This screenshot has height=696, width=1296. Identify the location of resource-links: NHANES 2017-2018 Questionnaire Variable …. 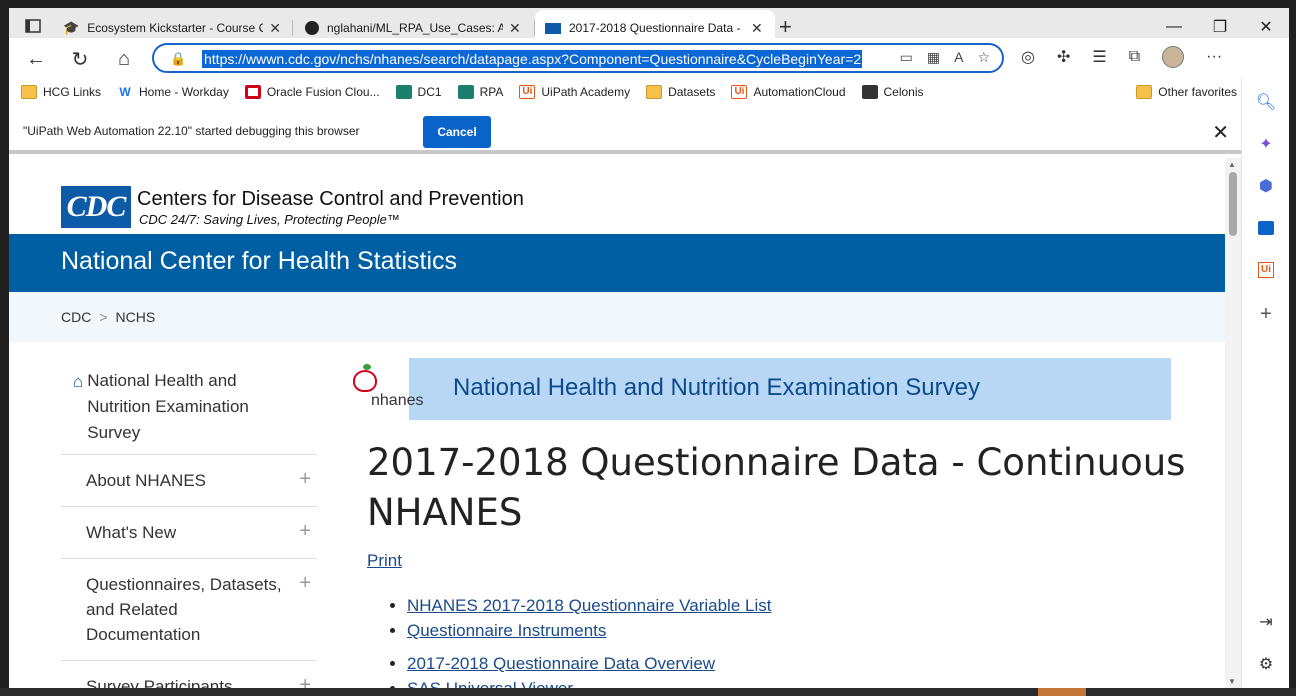
(580, 640).